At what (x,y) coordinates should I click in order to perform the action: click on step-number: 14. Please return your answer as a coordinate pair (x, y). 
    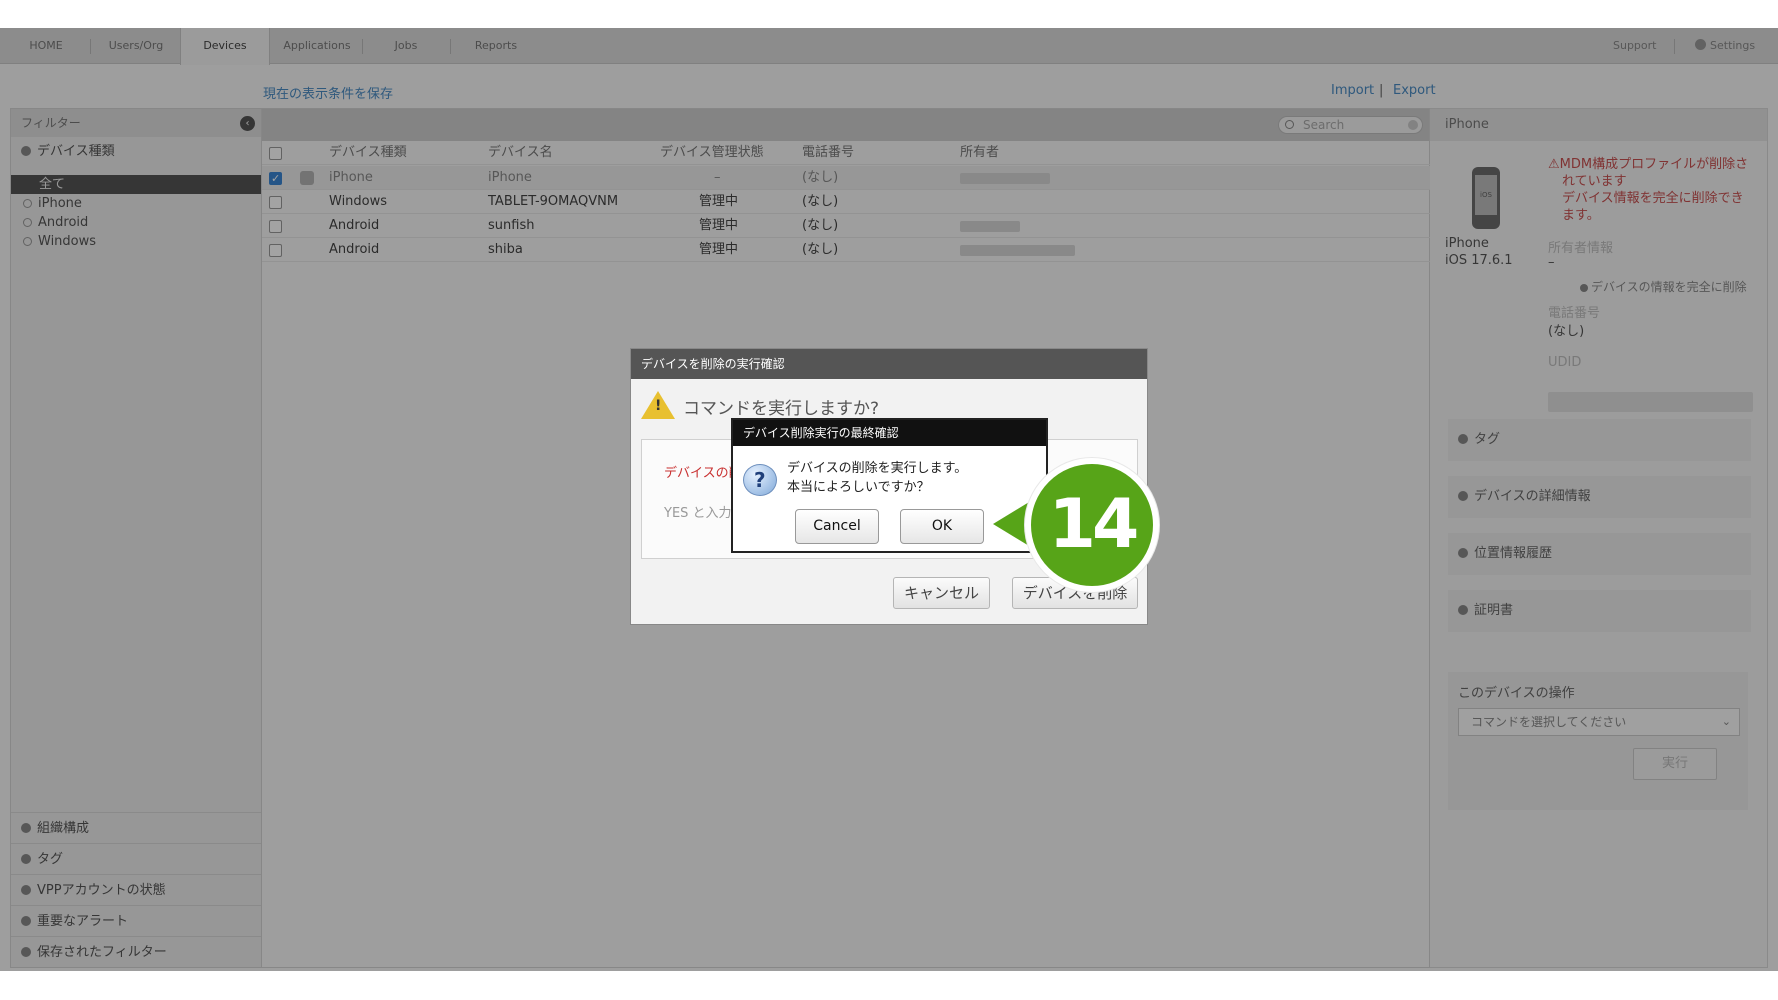
    Looking at the image, I should click on (1094, 524).